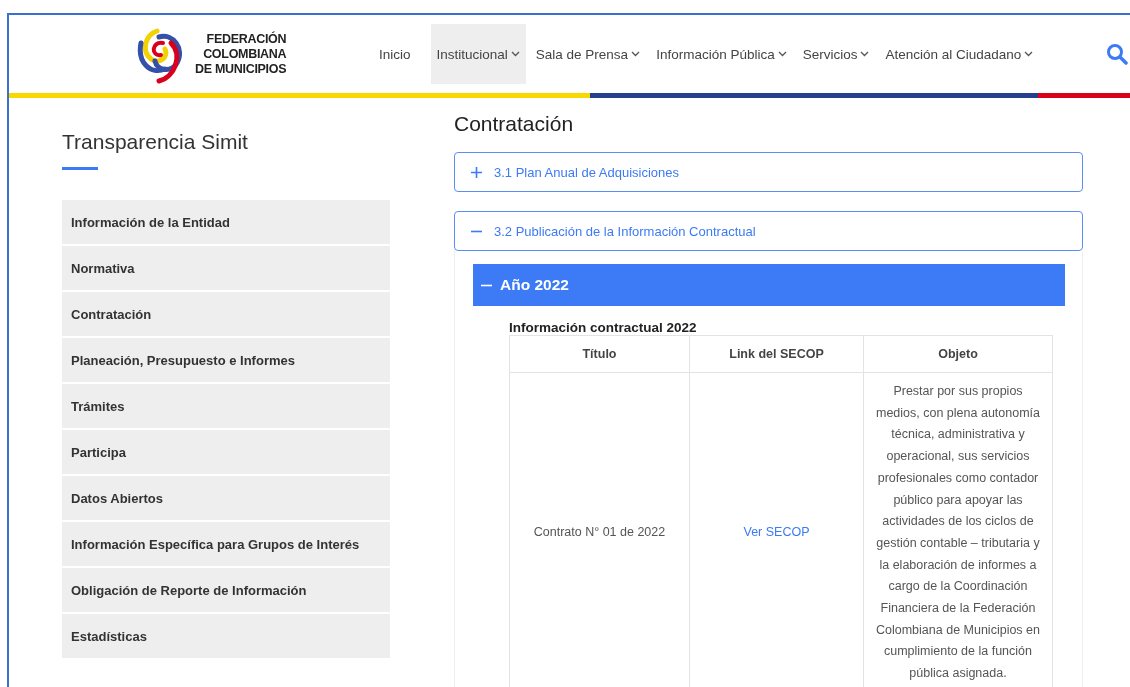 The image size is (1130, 687). Describe the element at coordinates (226, 314) in the screenshot. I see `sidebar-item: Contratación` at that location.